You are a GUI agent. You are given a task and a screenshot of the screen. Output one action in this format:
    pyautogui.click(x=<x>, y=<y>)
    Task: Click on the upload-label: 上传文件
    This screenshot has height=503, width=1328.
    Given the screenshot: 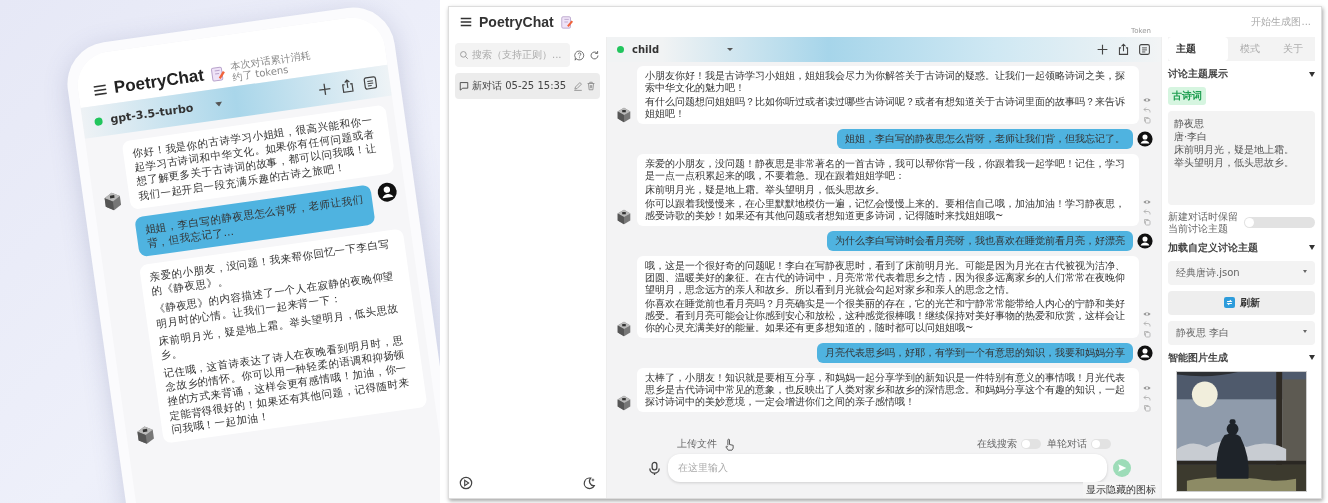 What is the action you would take?
    pyautogui.click(x=697, y=444)
    